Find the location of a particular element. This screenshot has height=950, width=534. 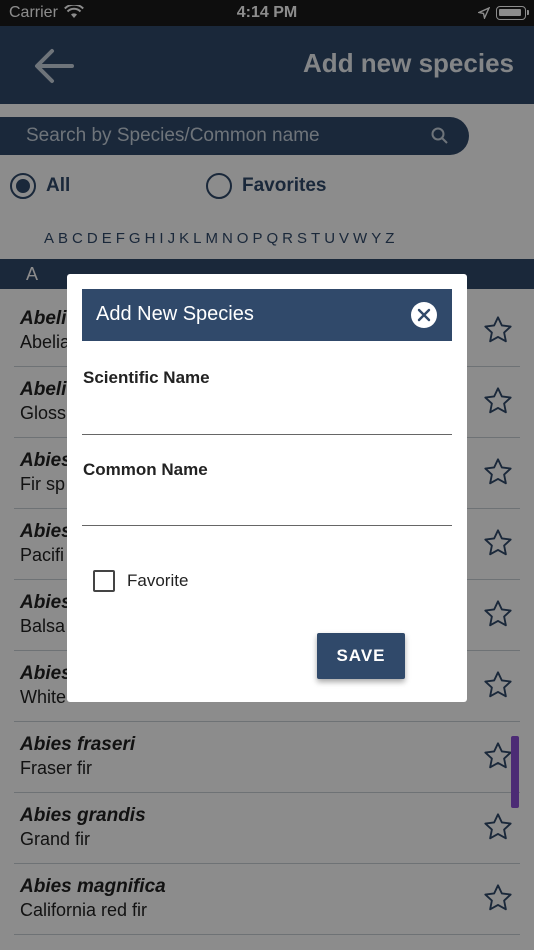

common-name-label: Common Name is located at coordinates (145, 469).